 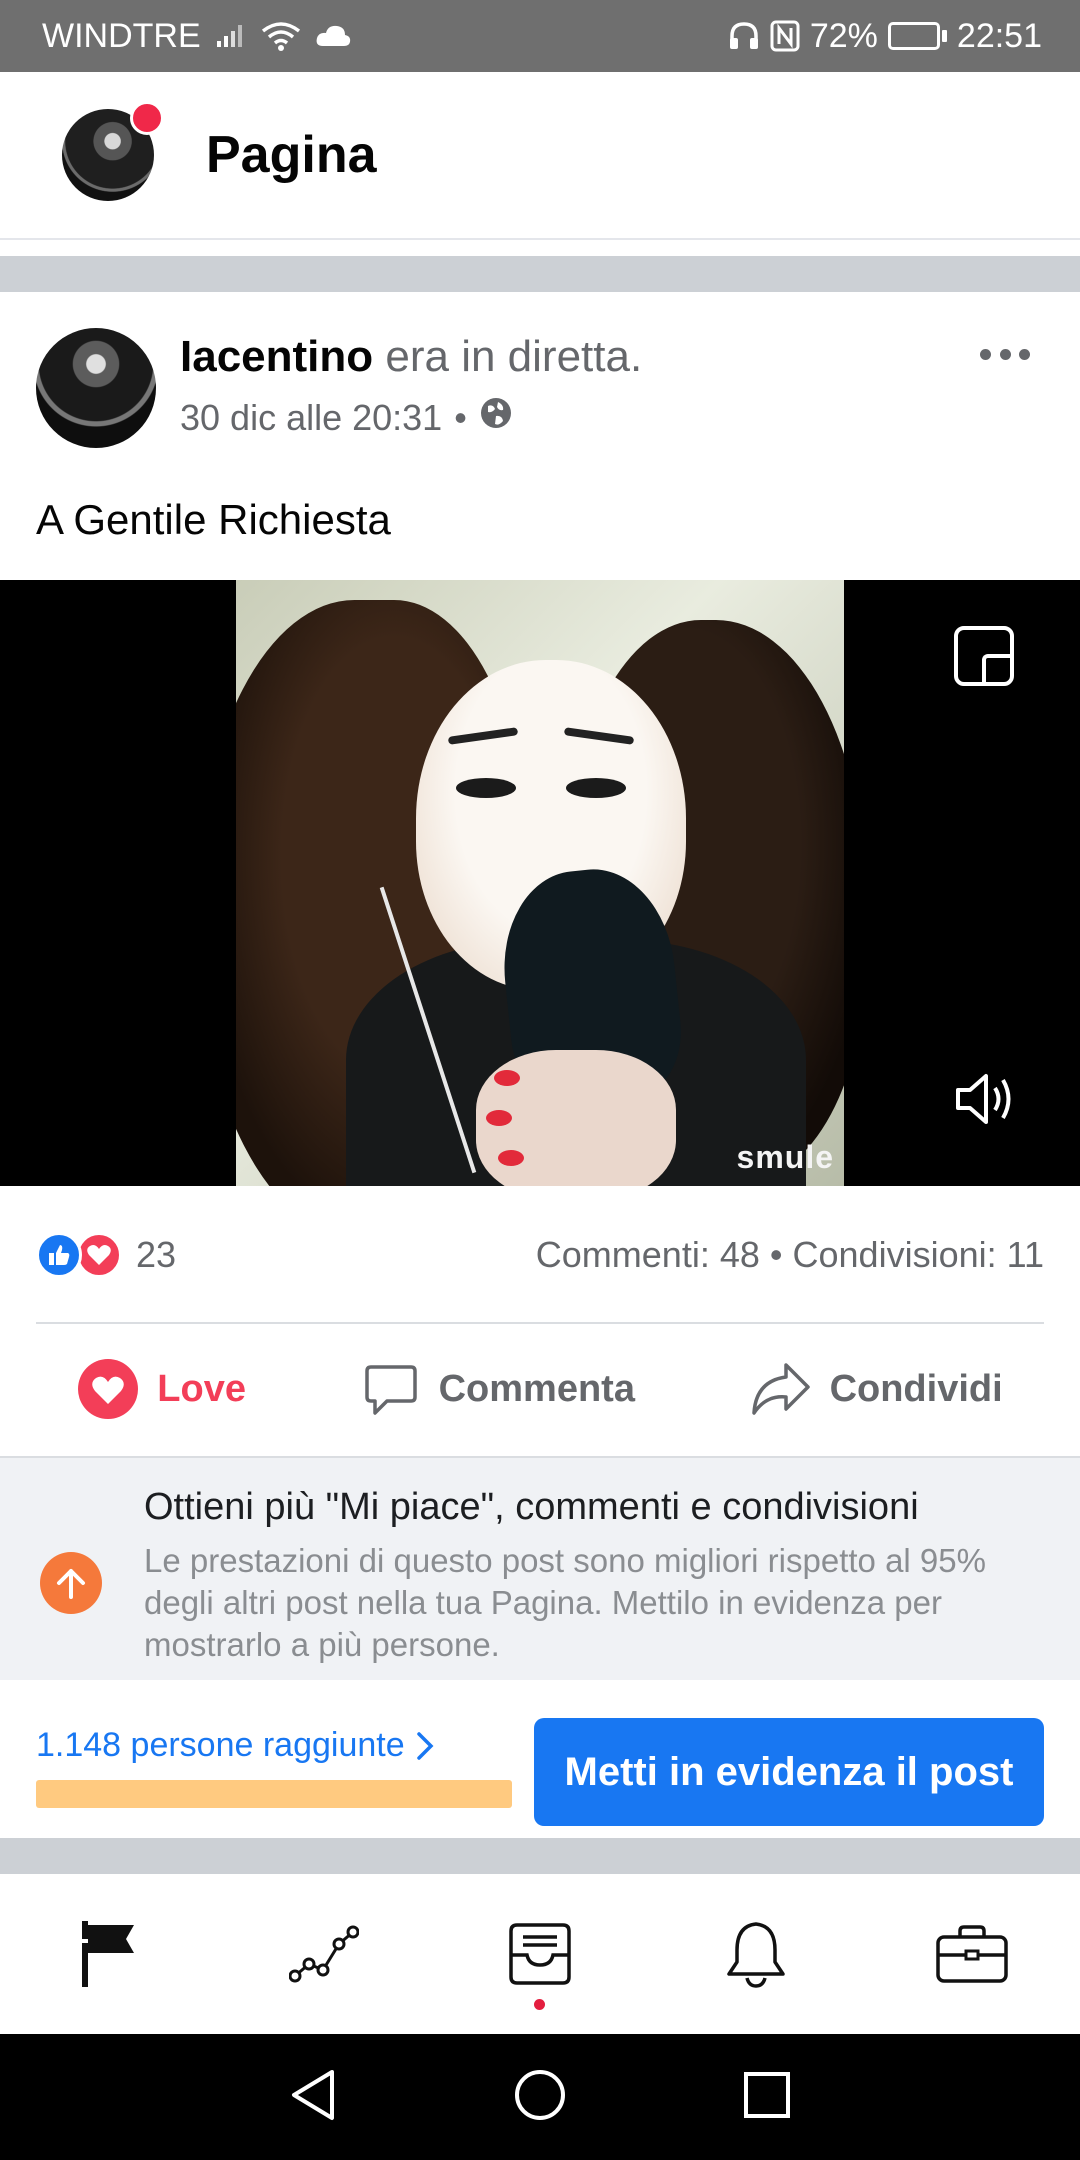 What do you see at coordinates (99, 1255) in the screenshot?
I see `love-reaction-icon` at bounding box center [99, 1255].